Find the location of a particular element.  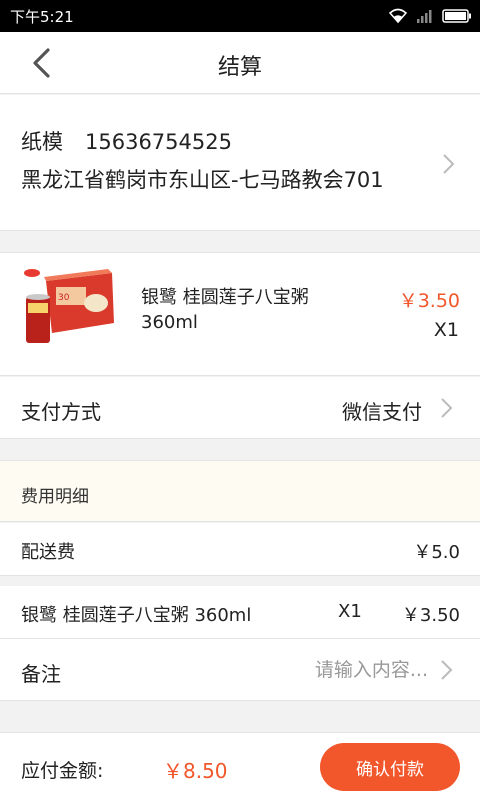

confirm-payment-button: 确认付款 is located at coordinates (390, 767).